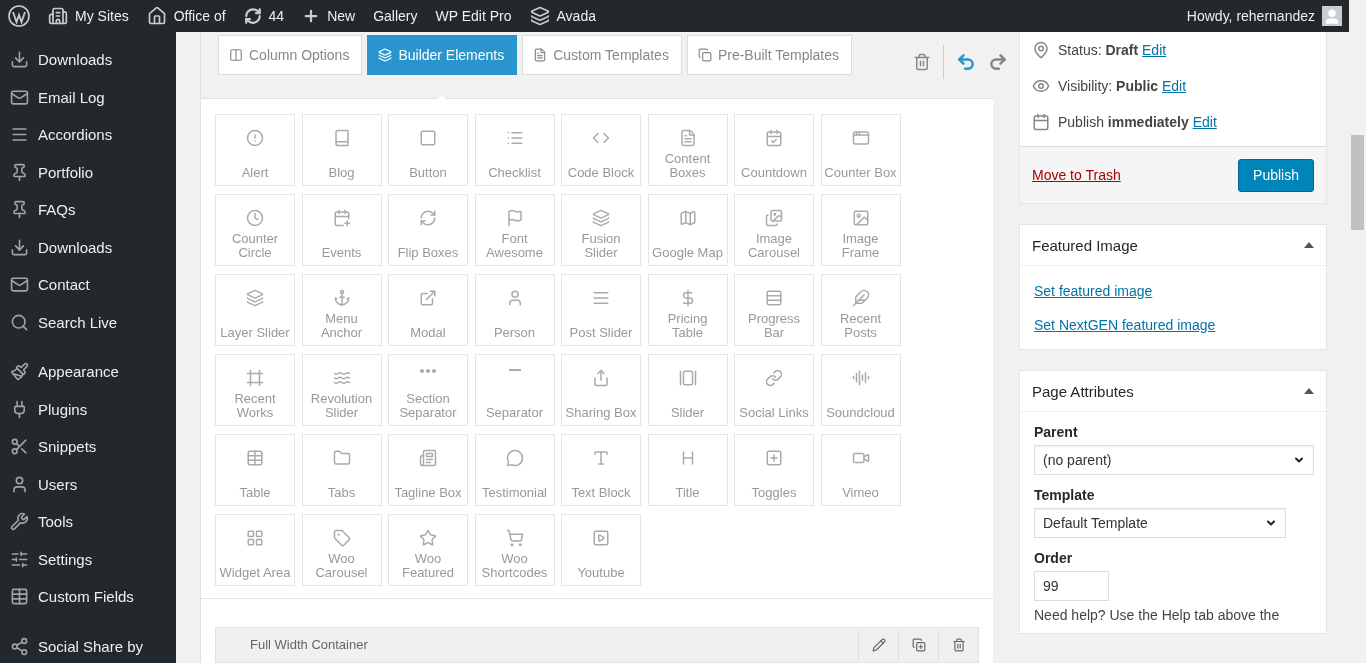 The image size is (1366, 663). I want to click on map-icon, so click(687, 217).